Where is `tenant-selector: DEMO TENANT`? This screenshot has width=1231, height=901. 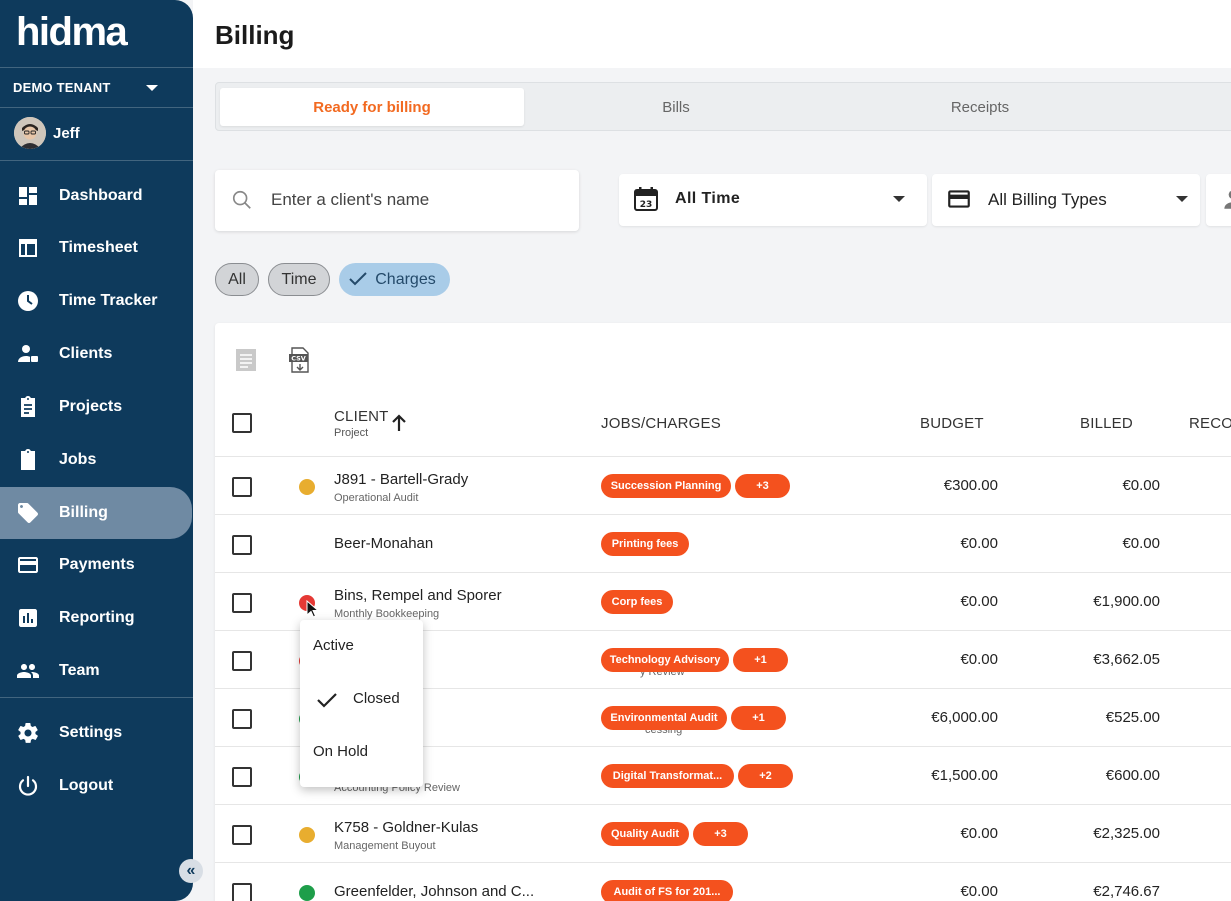
tenant-selector: DEMO TENANT is located at coordinates (62, 87).